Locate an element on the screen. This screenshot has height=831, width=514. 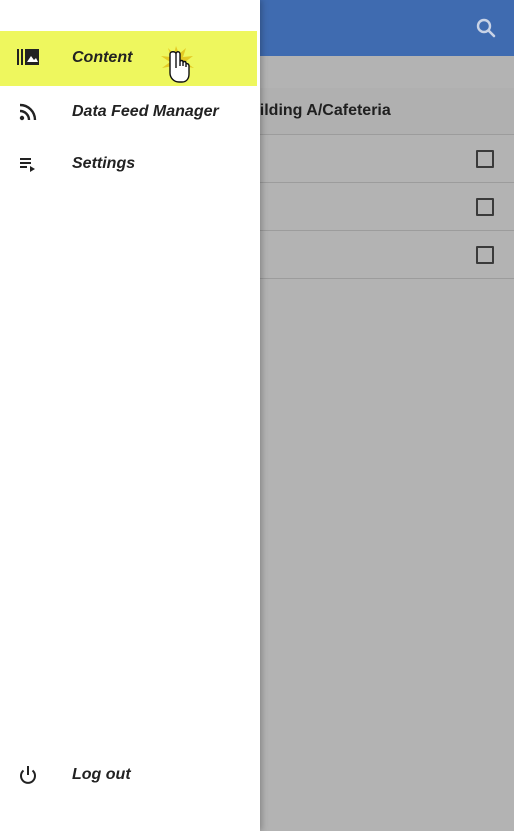
nav-item-content: Content is located at coordinates (128, 58).